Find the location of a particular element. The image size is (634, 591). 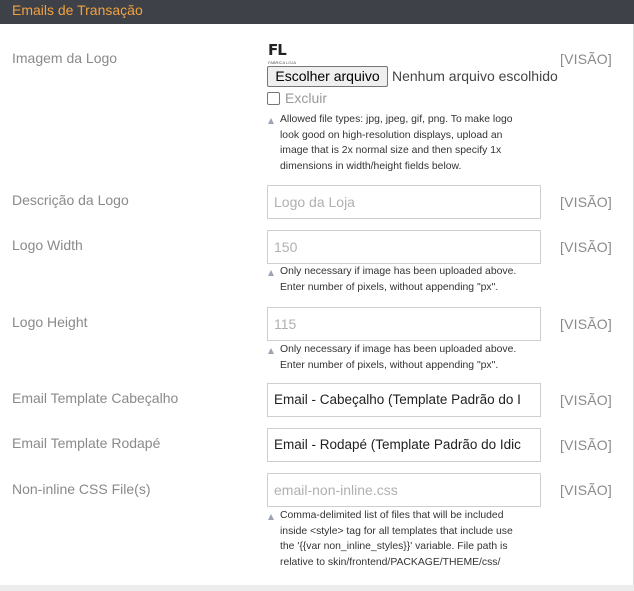

footer-template-scope: [VISÃO] is located at coordinates (586, 445).